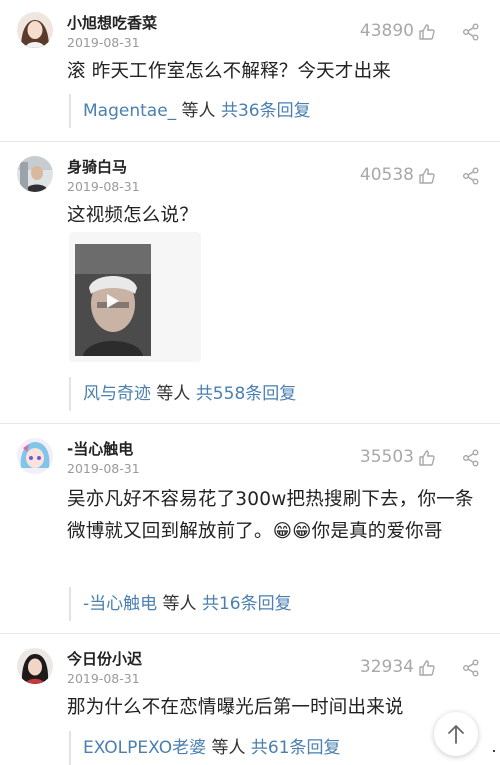  I want to click on comment-text: 那为什么不在恋情曝光后第一时间出来说, so click(235, 707).